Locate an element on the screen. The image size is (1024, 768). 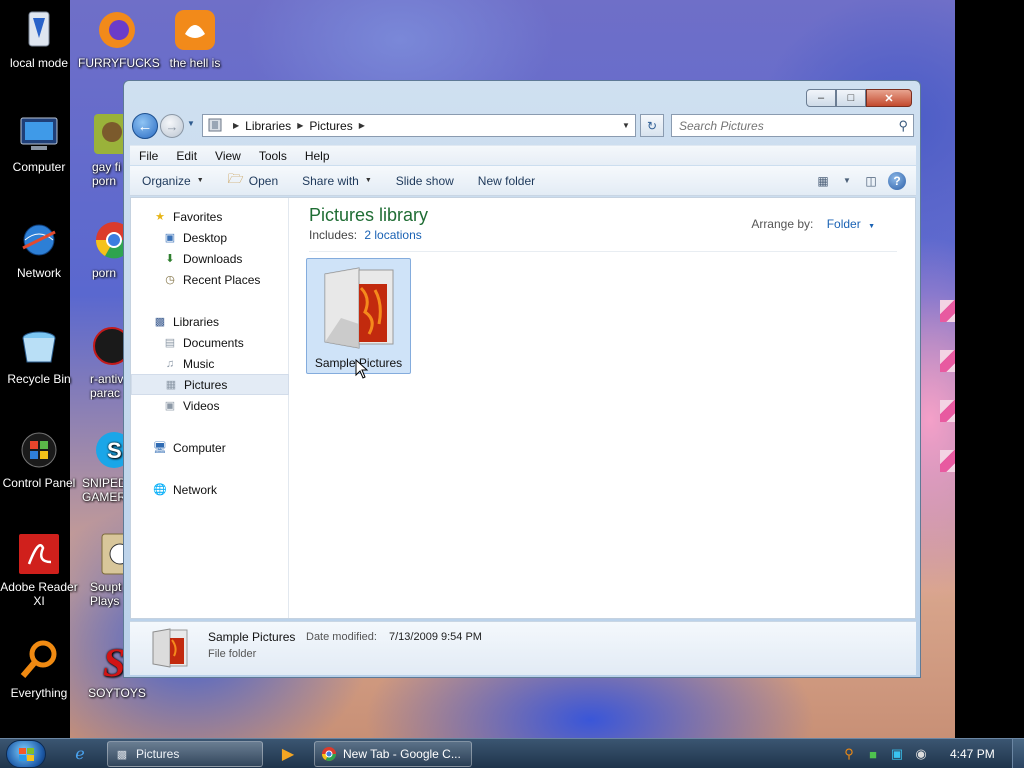
arrange-by: Arrange by: Folder ▼ is located at coordinates (813, 224).